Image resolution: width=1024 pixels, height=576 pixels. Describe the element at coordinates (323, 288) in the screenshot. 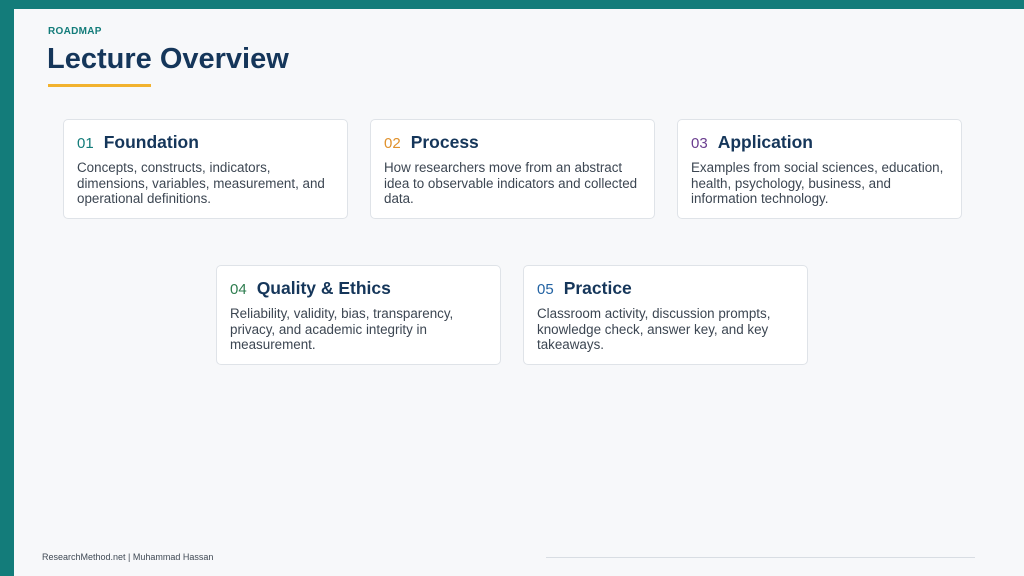

I see `card-title: Quality & Ethics` at that location.